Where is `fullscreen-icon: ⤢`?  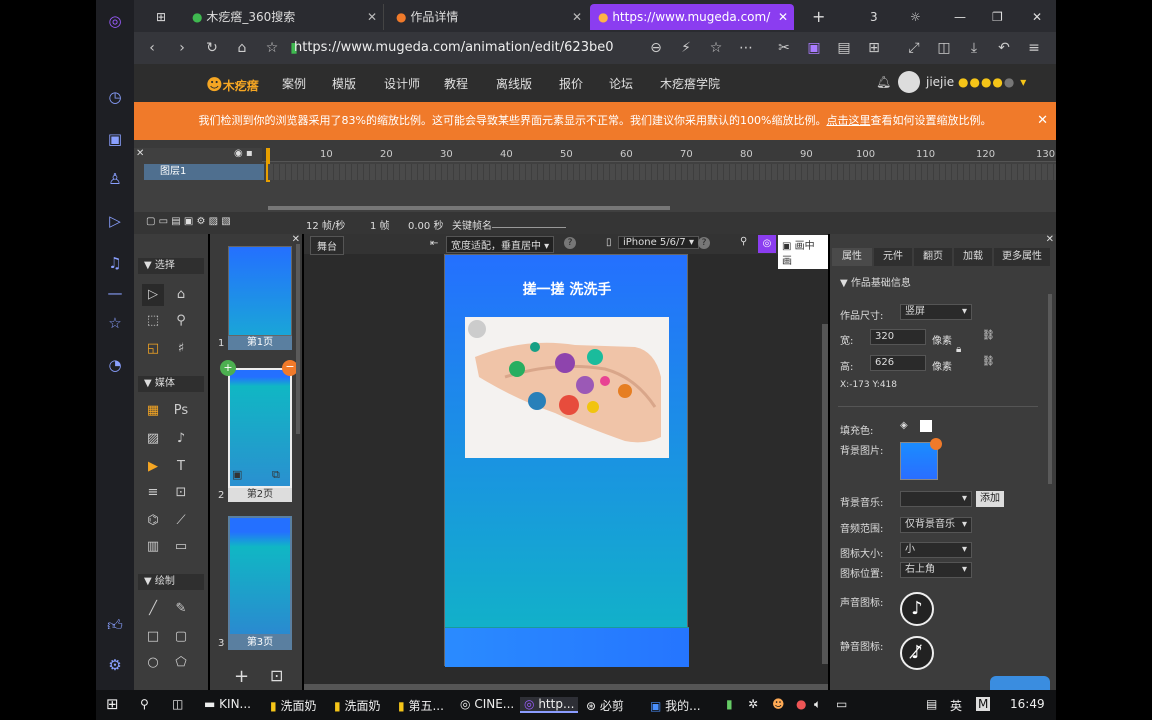
fullscreen-icon: ⤢ is located at coordinates (914, 48).